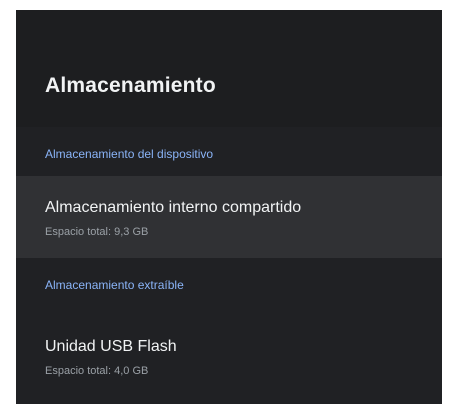 Image resolution: width=451 pixels, height=420 pixels. I want to click on list-item-subtitle: Espacio total: 9,3 GB, so click(97, 232).